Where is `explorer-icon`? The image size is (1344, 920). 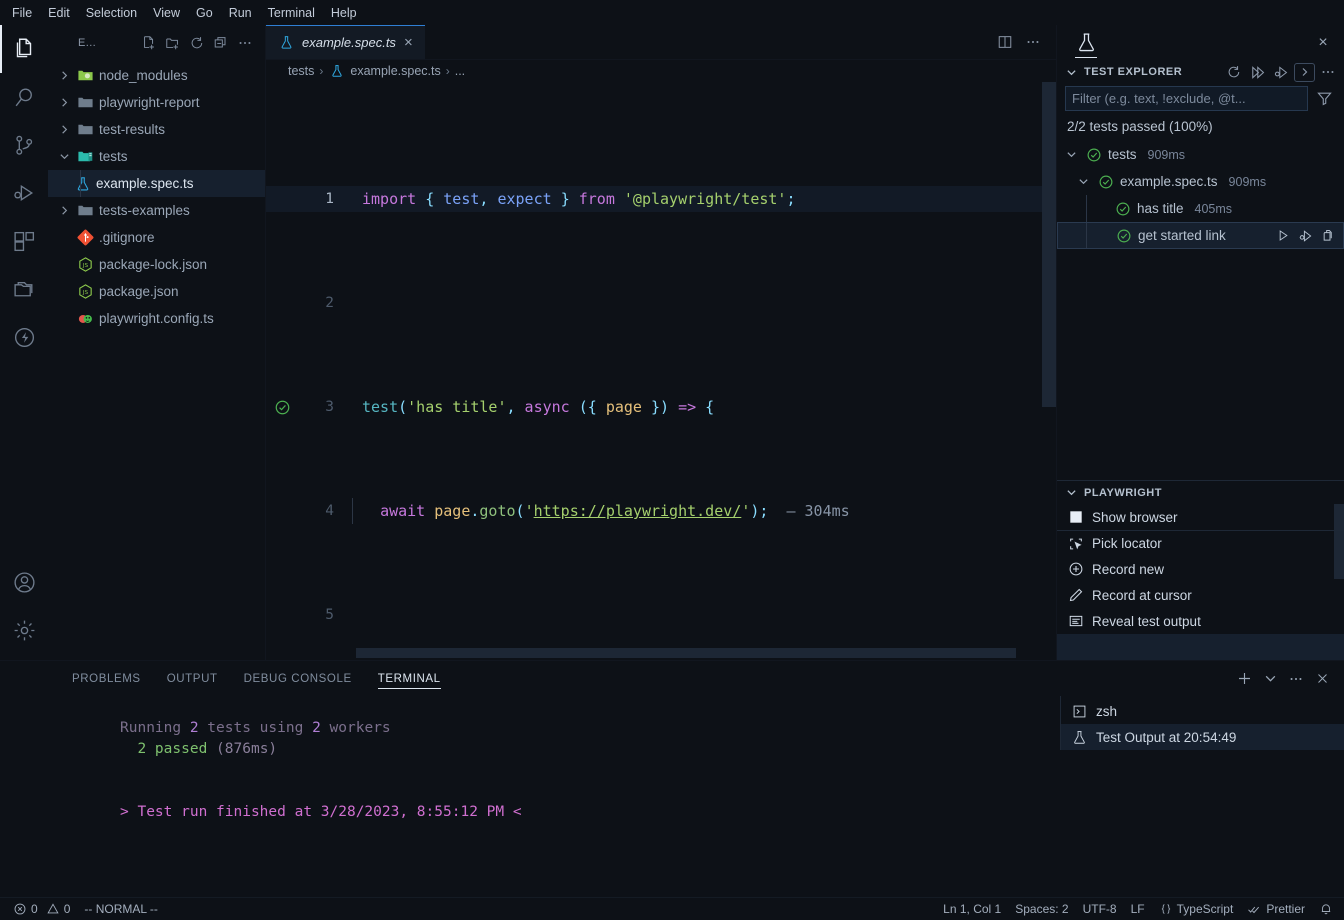
explorer-icon is located at coordinates (24, 49).